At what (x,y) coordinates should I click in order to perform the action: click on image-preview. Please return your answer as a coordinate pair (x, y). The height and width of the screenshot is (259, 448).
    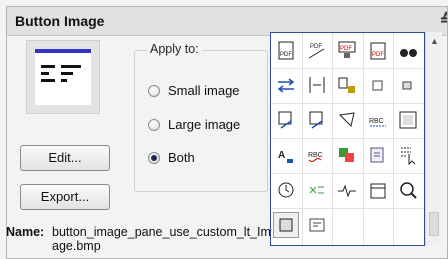
    Looking at the image, I should click on (63, 77).